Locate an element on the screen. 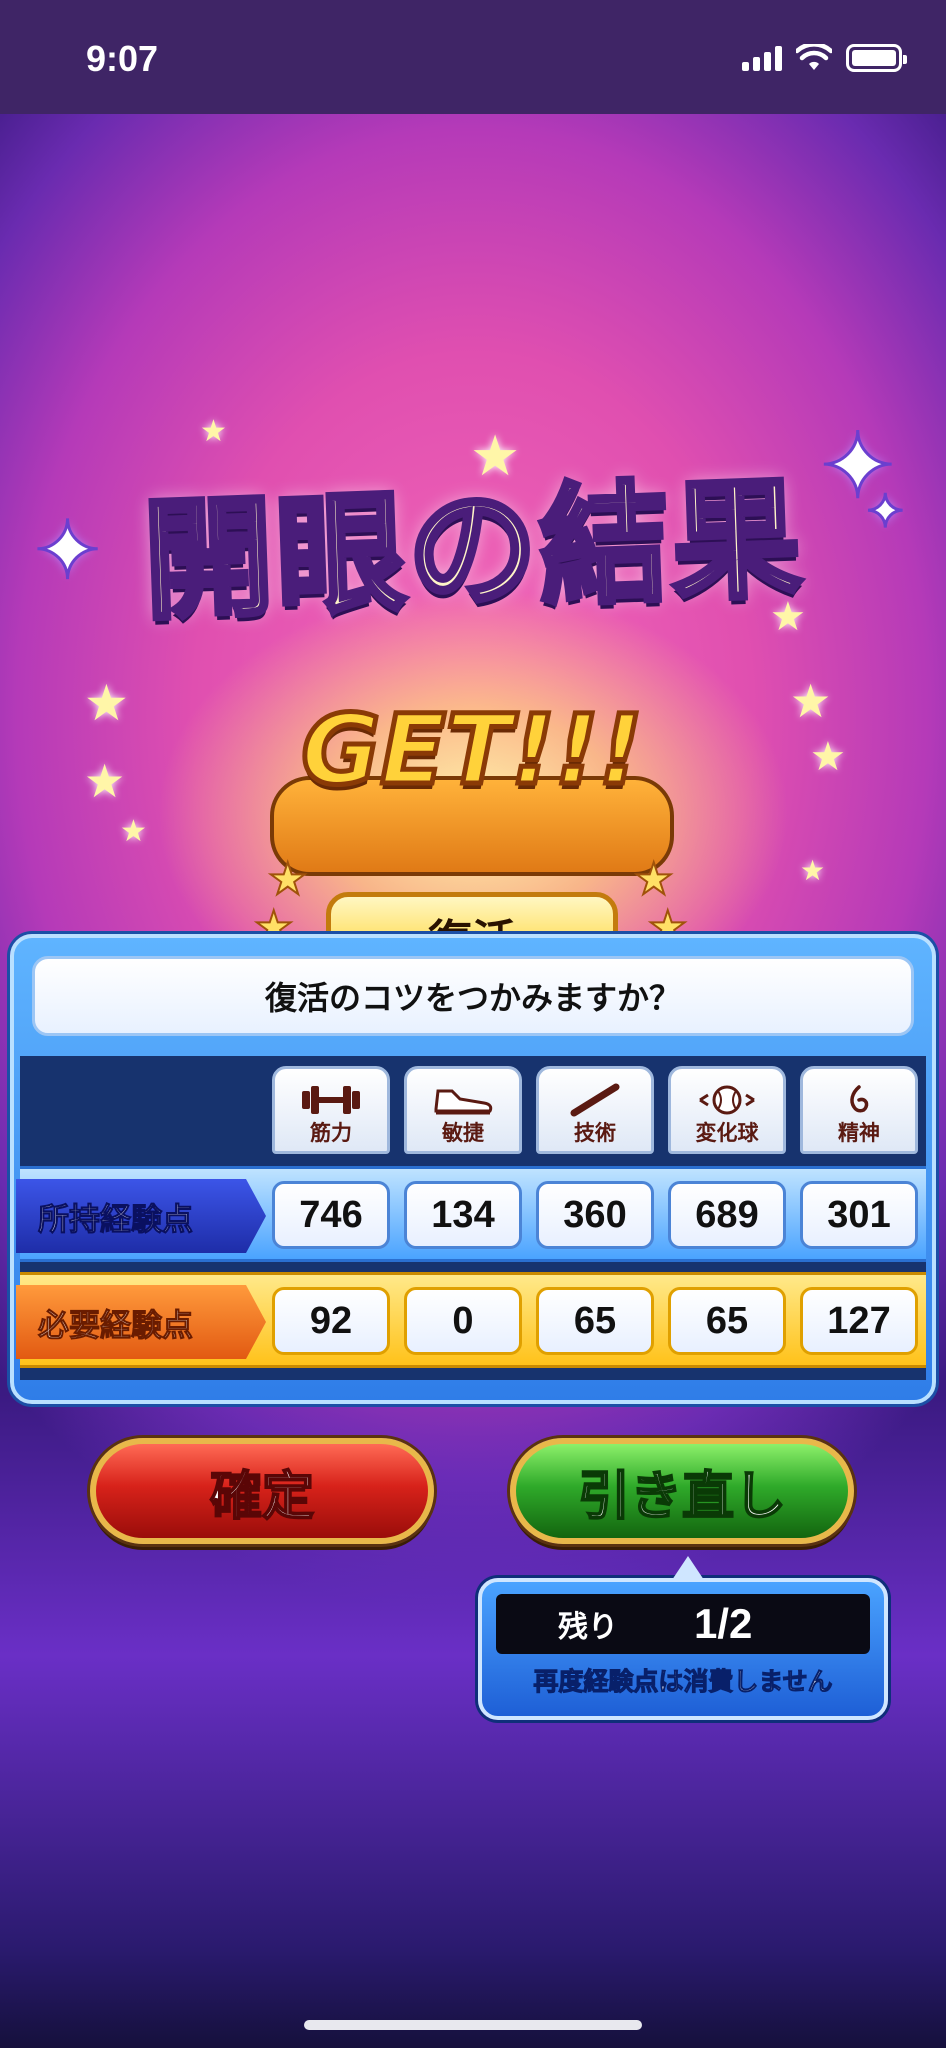 The height and width of the screenshot is (2048, 946). status-time: 9:07 is located at coordinates (122, 58).